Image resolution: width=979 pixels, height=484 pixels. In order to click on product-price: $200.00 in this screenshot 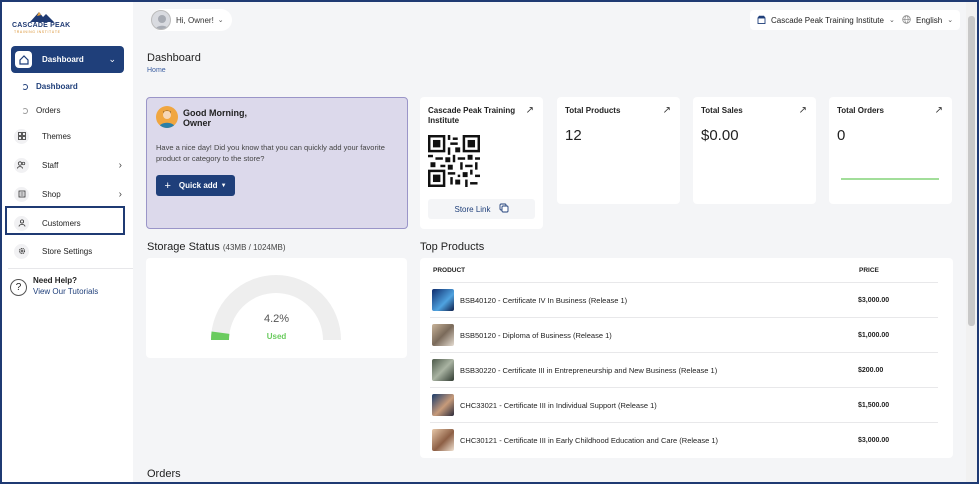, I will do `click(871, 370)`.